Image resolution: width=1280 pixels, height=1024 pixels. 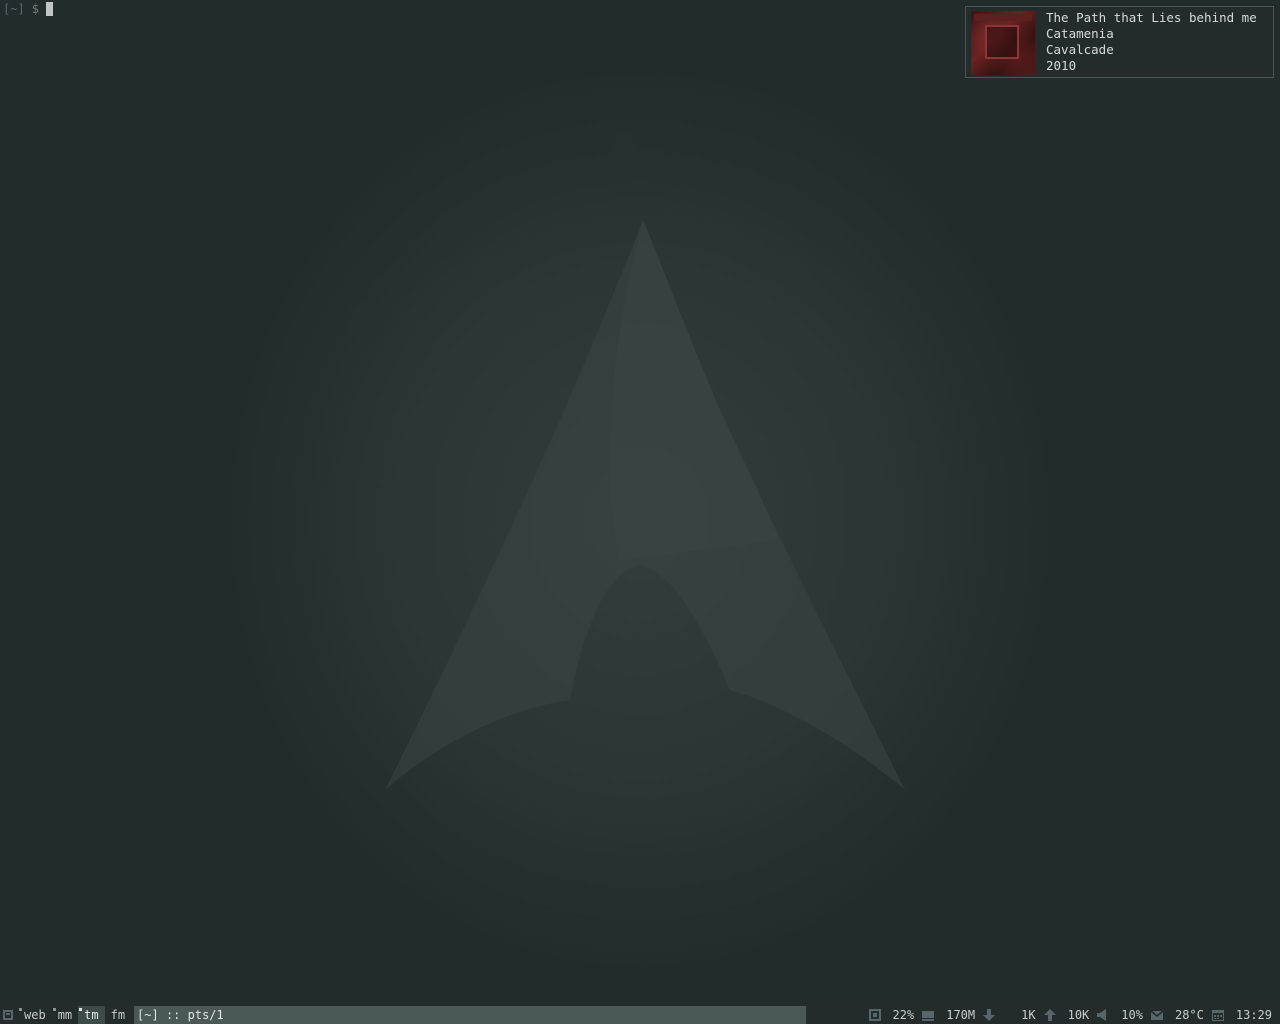 I want to click on window-title: [~] :: pts/1, so click(x=470, y=1015).